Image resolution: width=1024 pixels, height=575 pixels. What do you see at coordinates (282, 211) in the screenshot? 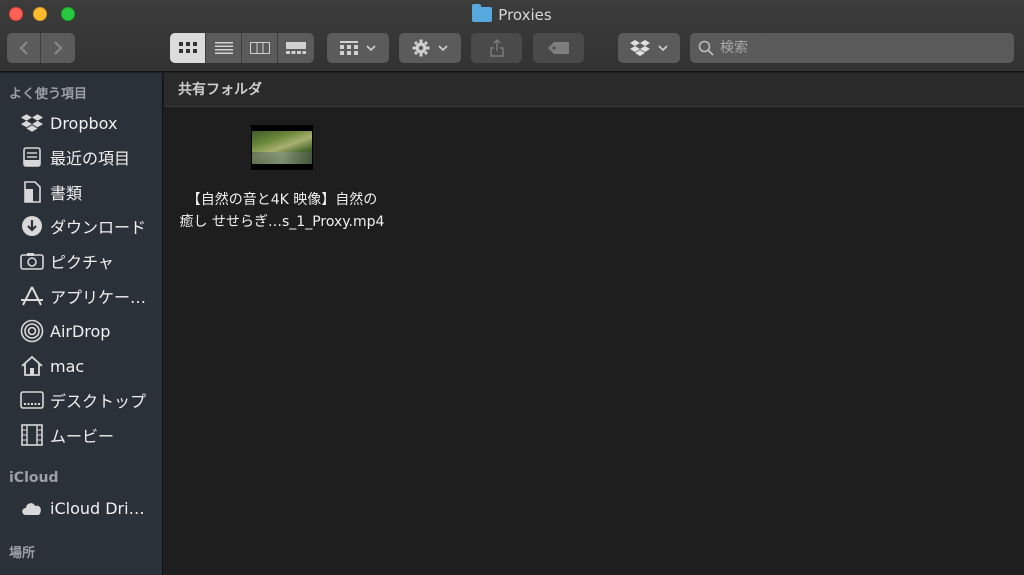
I see `file-name: 【自然の音と4K 映像】自然の 癒し せせらぎ…s_1_Proxy.mp4` at bounding box center [282, 211].